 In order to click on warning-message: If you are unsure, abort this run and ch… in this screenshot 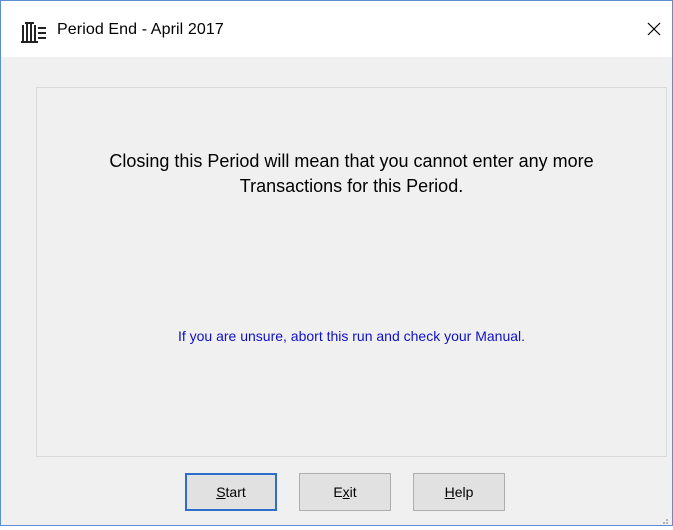, I will do `click(351, 336)`.